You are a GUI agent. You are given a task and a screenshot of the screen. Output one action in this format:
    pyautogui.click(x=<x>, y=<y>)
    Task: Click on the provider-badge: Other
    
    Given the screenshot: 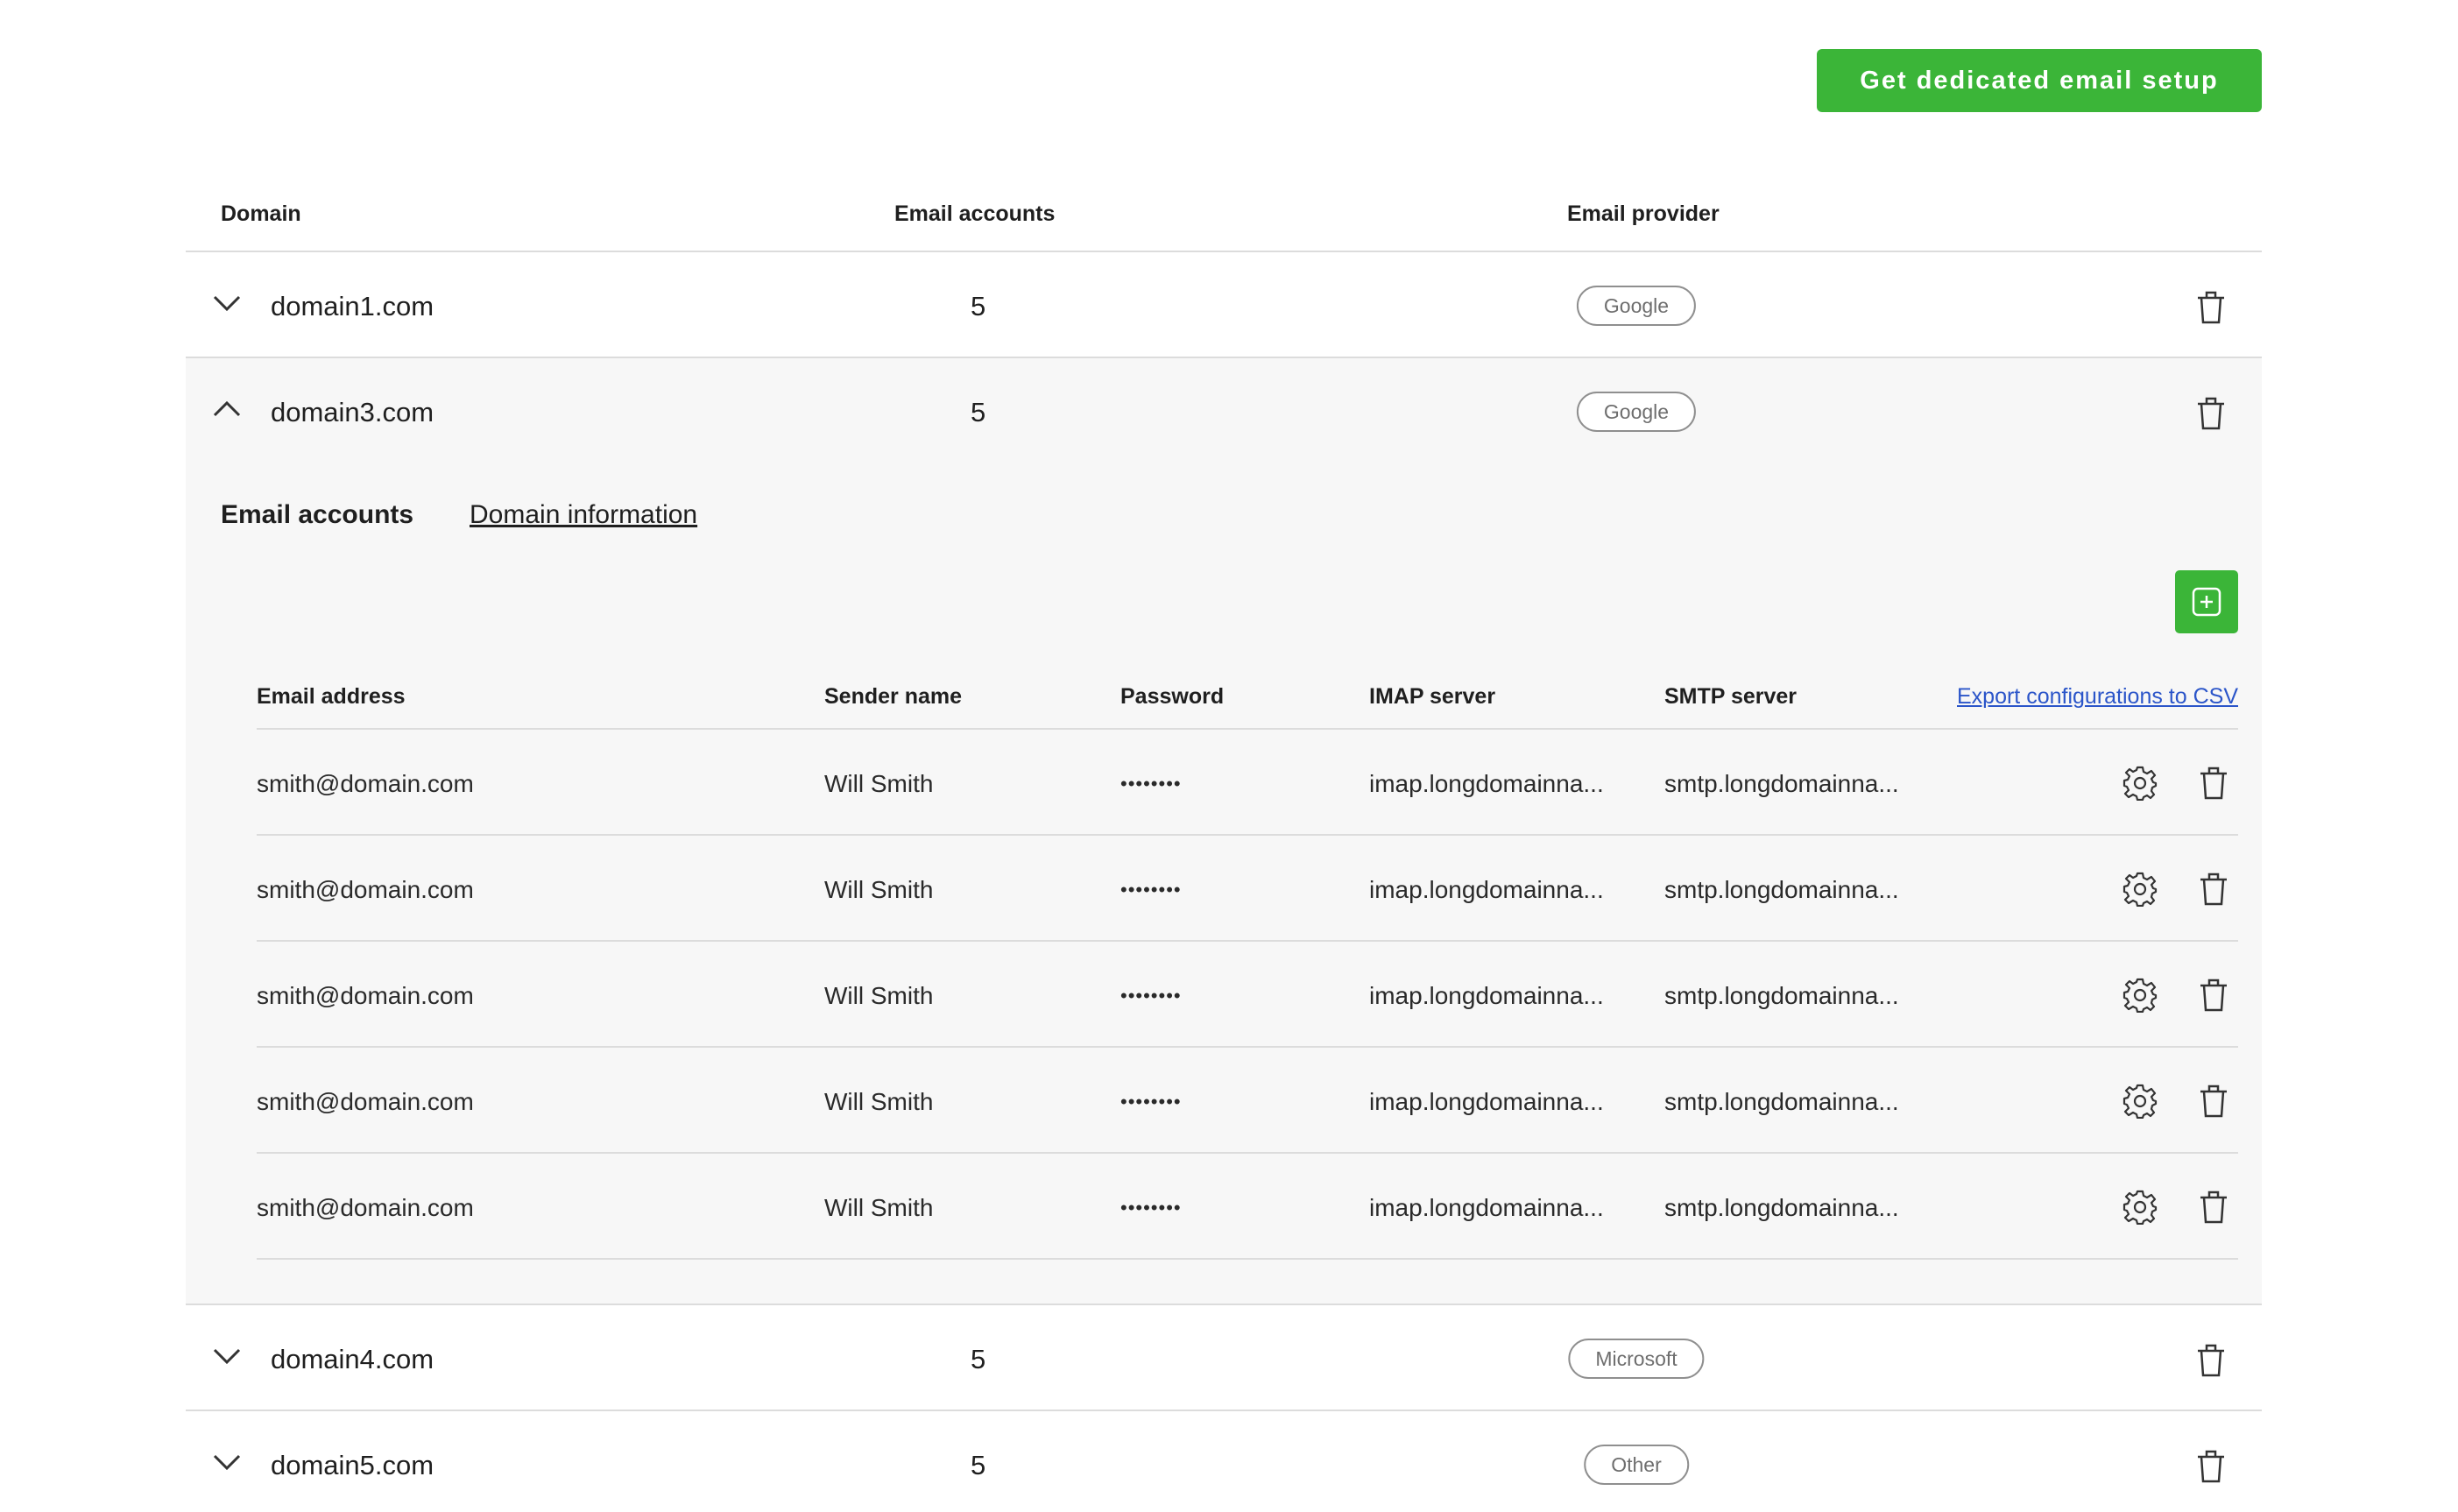 What is the action you would take?
    pyautogui.click(x=1636, y=1465)
    